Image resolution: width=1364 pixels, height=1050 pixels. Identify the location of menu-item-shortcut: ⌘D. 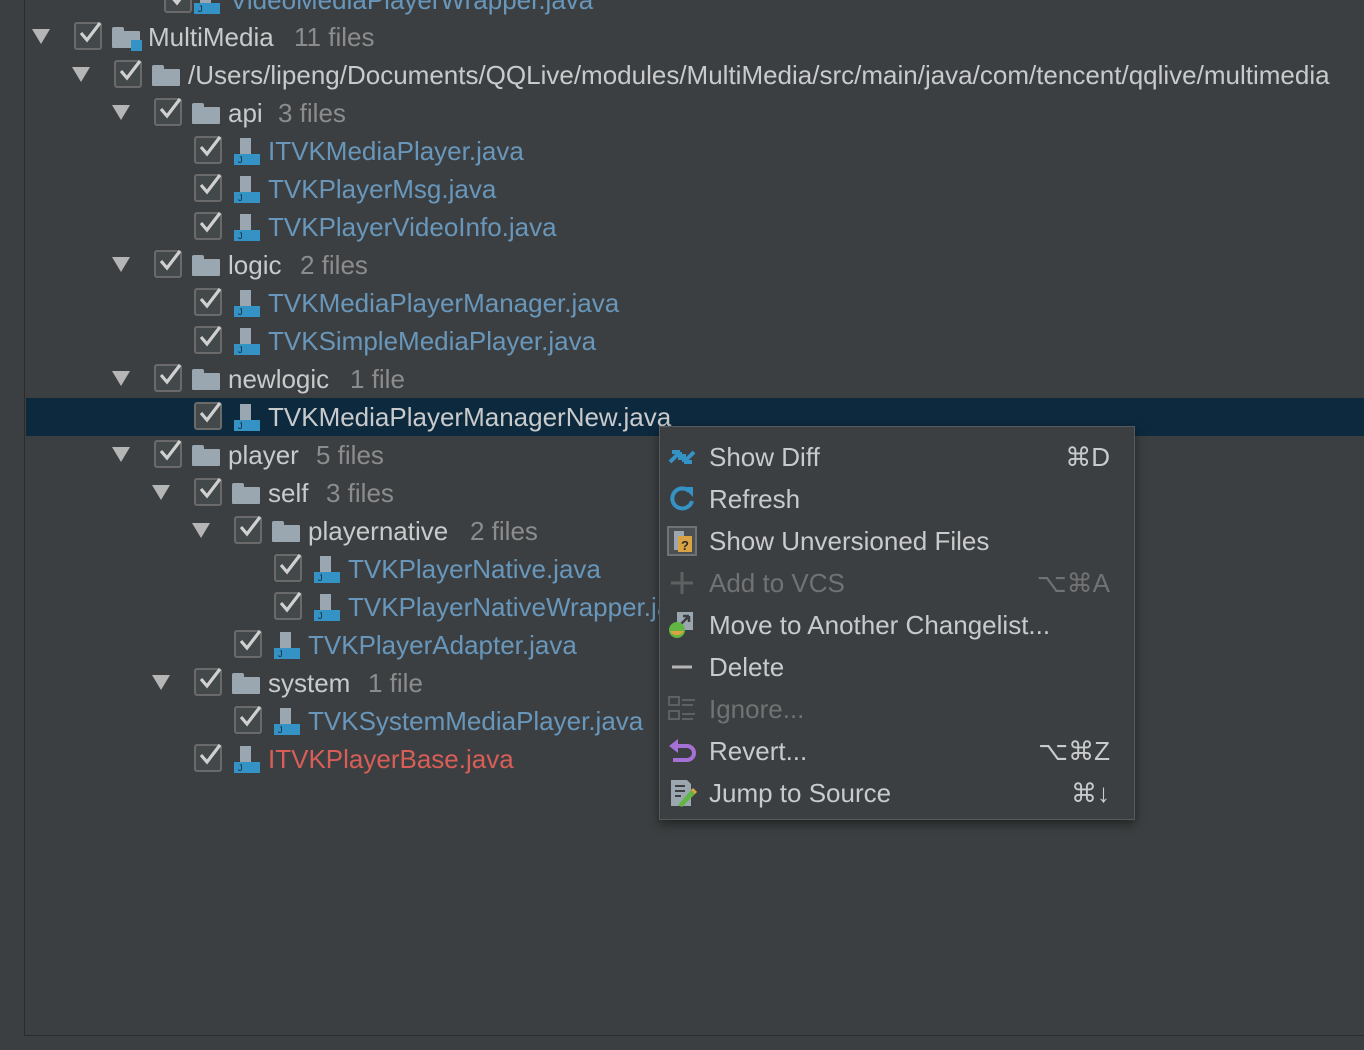
(1087, 457).